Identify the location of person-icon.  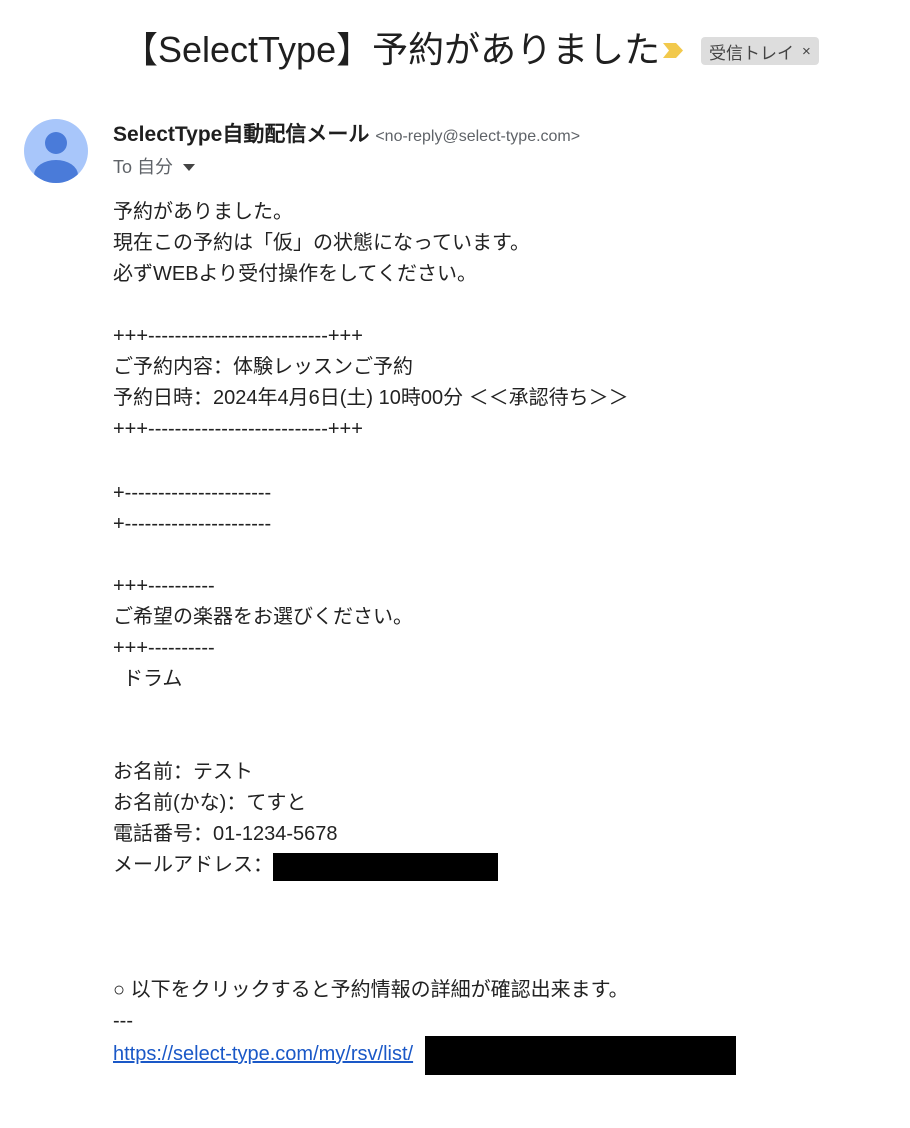
(56, 157).